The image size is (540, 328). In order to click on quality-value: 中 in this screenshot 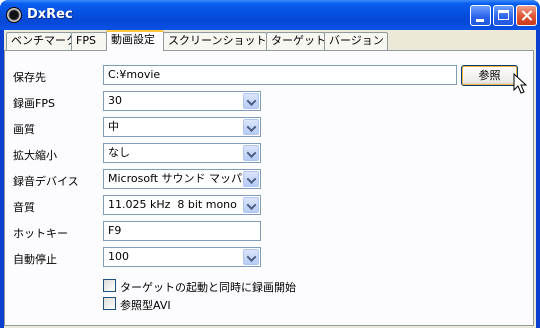, I will do `click(113, 126)`.